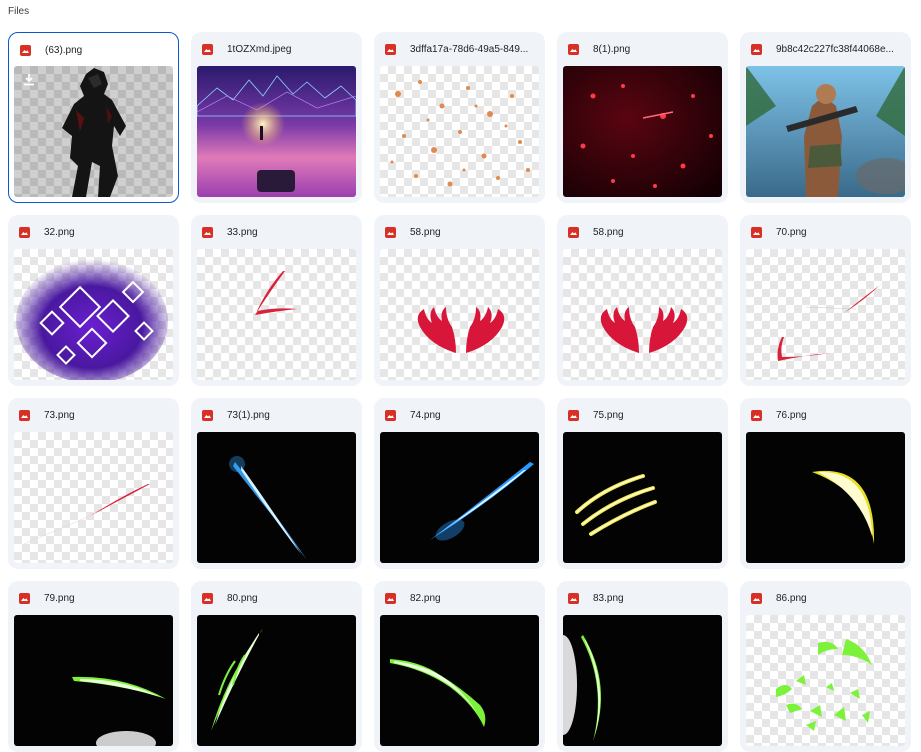  I want to click on file-name: 33.png, so click(242, 232).